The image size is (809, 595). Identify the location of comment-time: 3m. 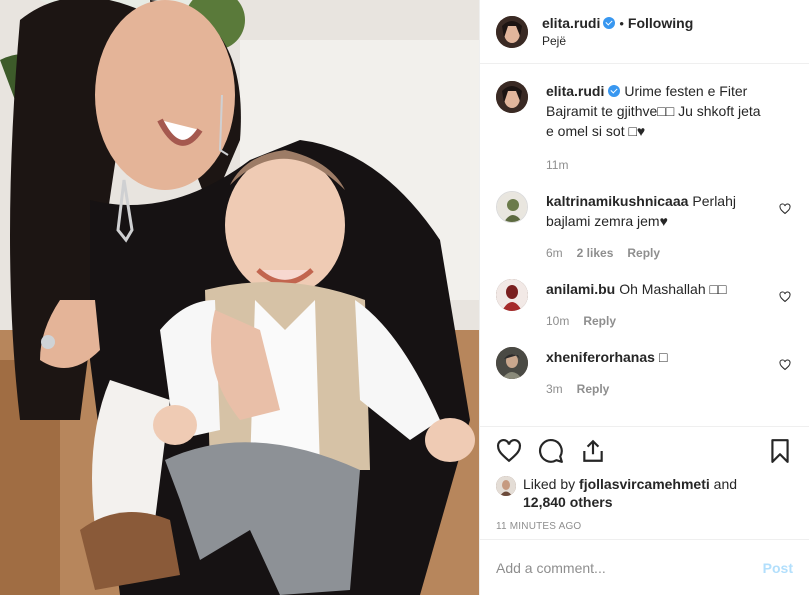
(554, 389).